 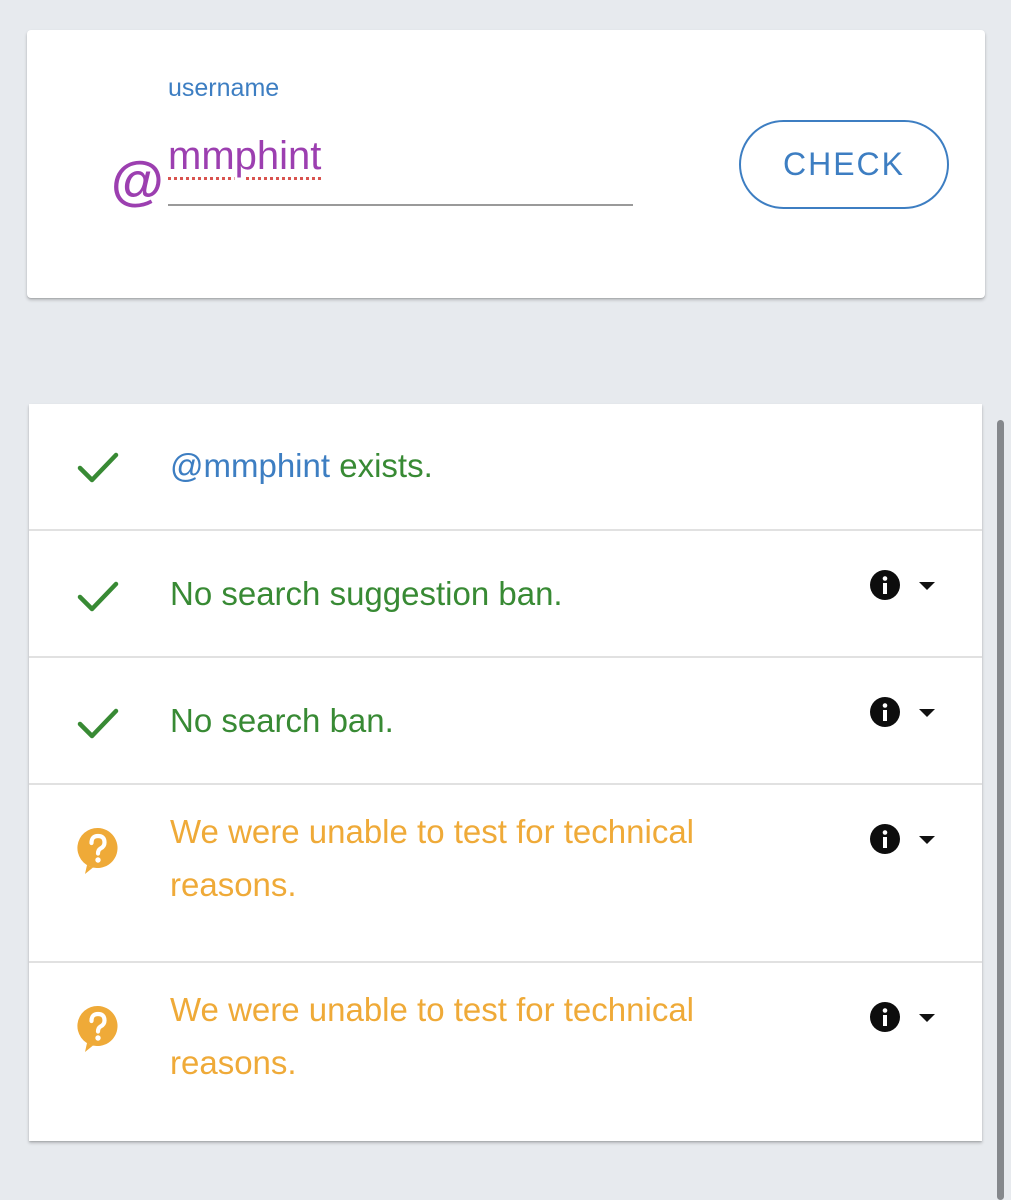 I want to click on check-button: CHECK, so click(x=844, y=164).